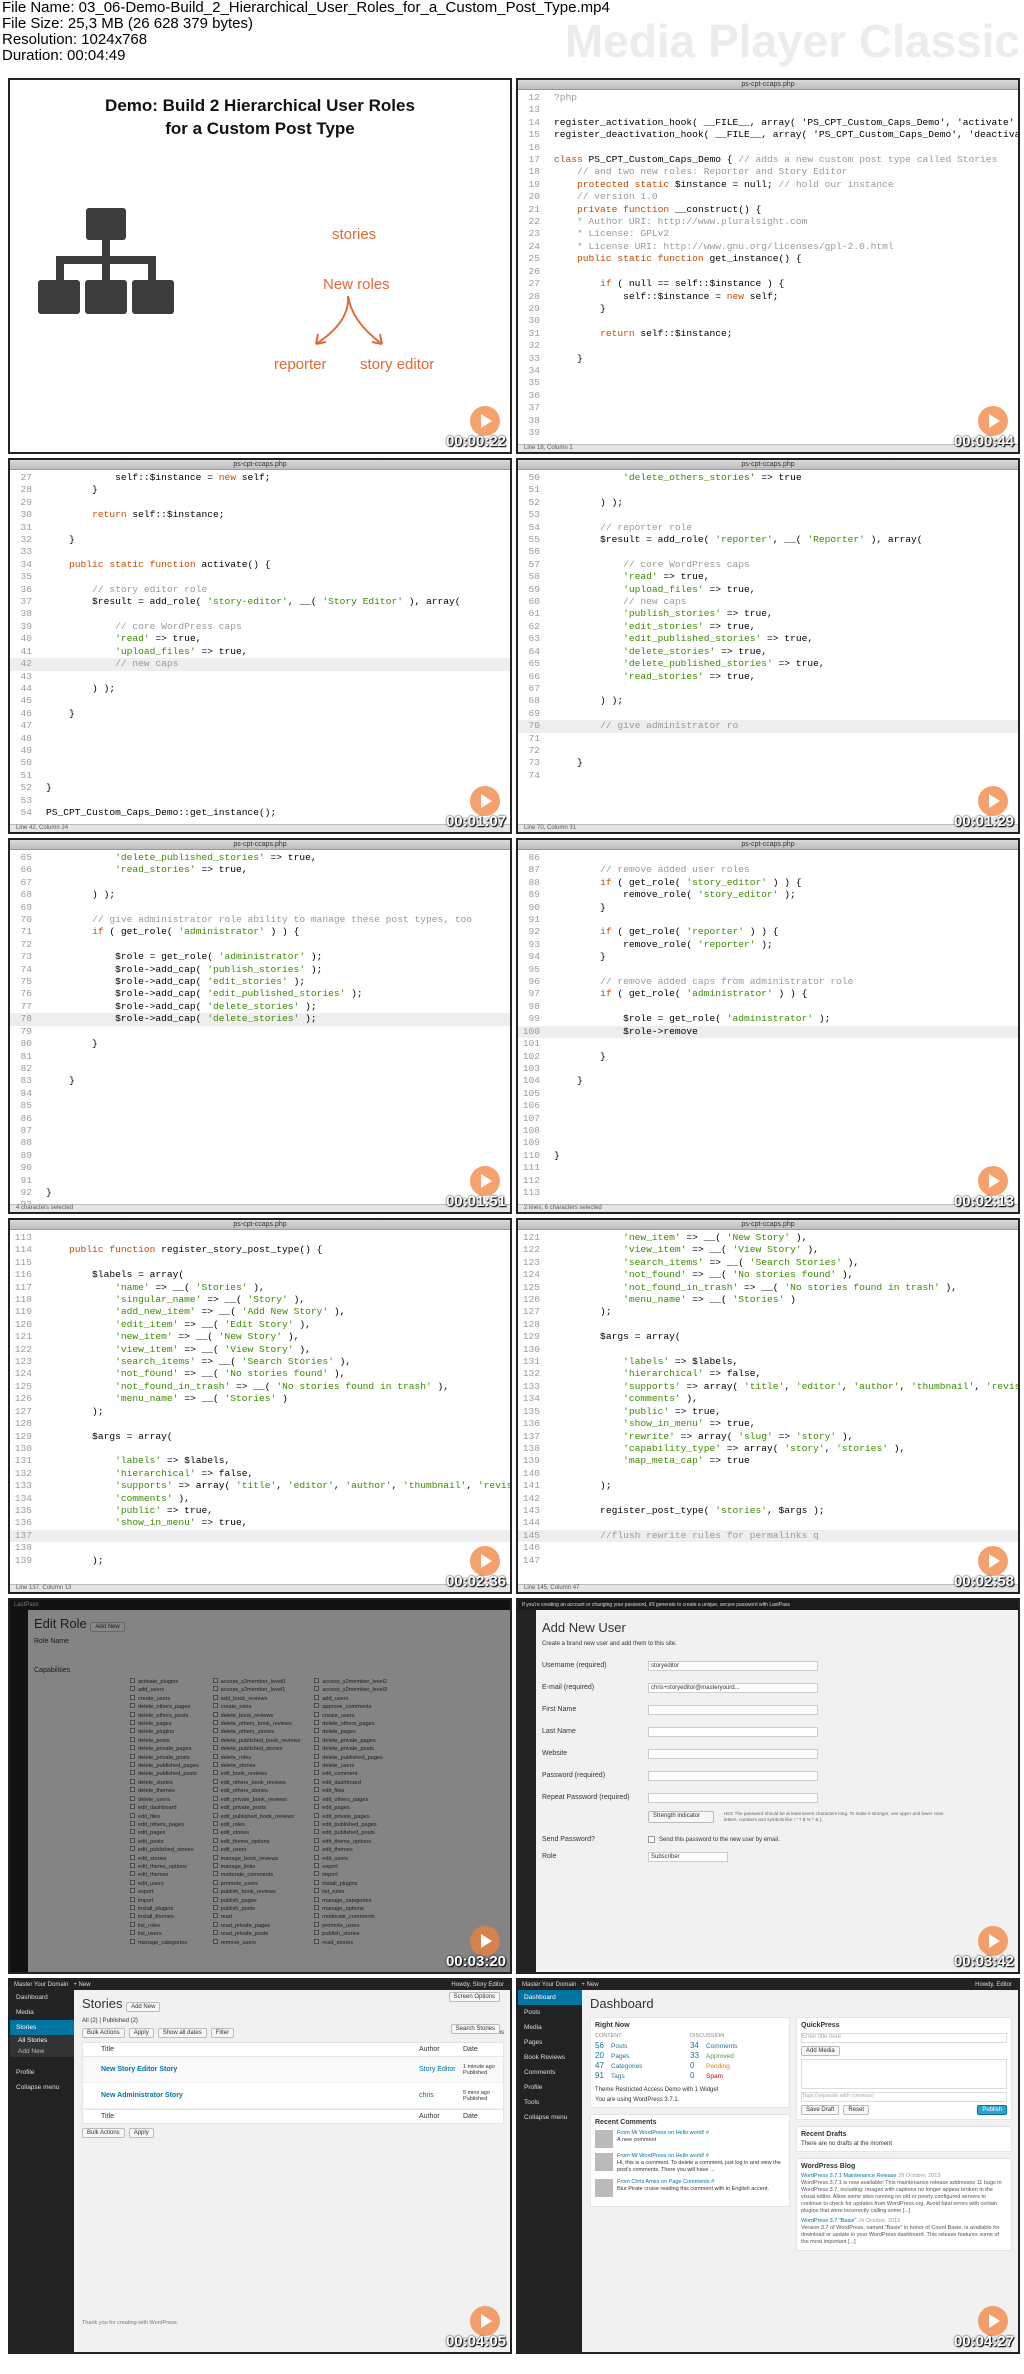 Image resolution: width=1024 pixels, height=2374 pixels. Describe the element at coordinates (42, 2027) in the screenshot. I see `menu-stories: Stories` at that location.